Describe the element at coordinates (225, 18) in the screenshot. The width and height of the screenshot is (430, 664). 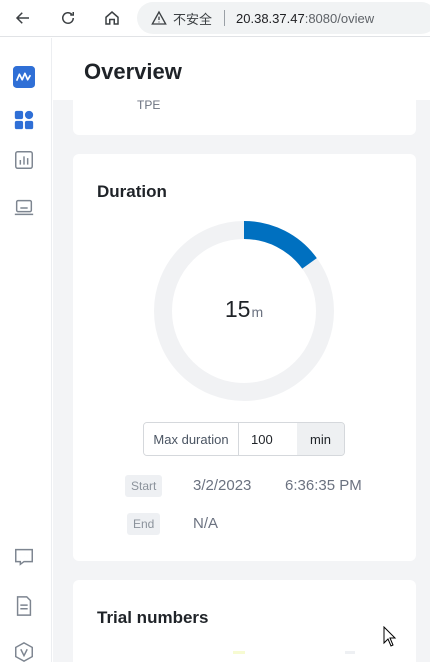
I see `url-divider` at that location.